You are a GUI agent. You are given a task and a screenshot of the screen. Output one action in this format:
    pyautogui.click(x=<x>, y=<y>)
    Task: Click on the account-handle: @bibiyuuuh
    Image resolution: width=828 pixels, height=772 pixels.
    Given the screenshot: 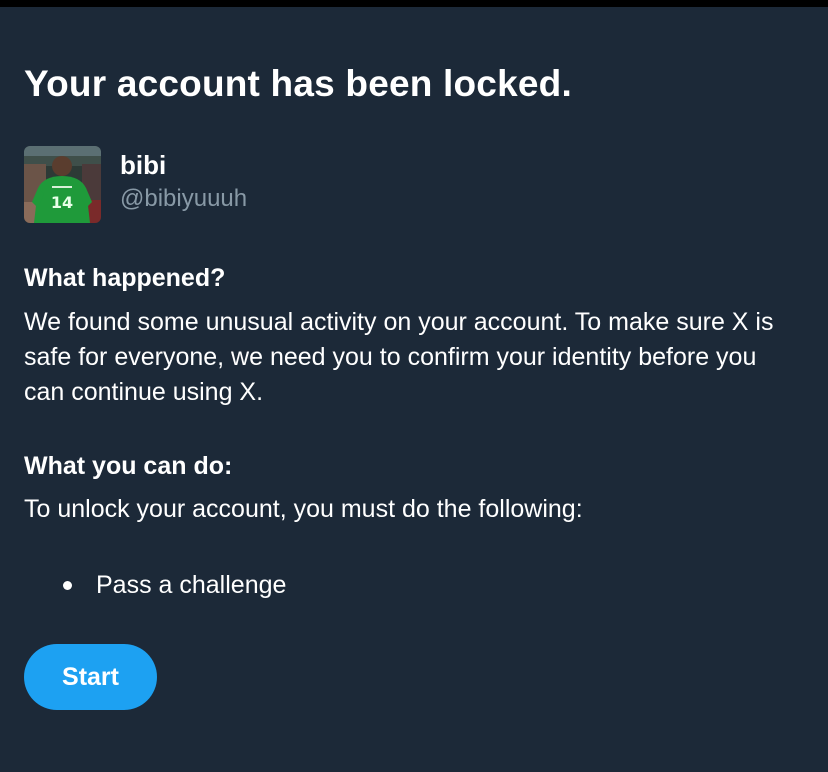 What is the action you would take?
    pyautogui.click(x=184, y=198)
    